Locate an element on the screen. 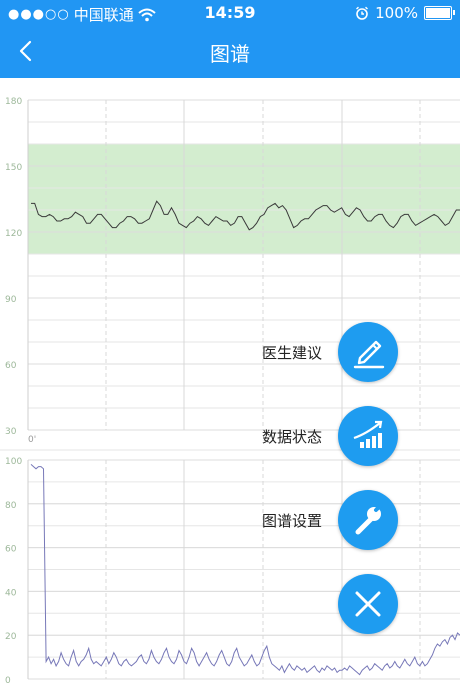 The height and width of the screenshot is (690, 460). data-status-button is located at coordinates (368, 436).